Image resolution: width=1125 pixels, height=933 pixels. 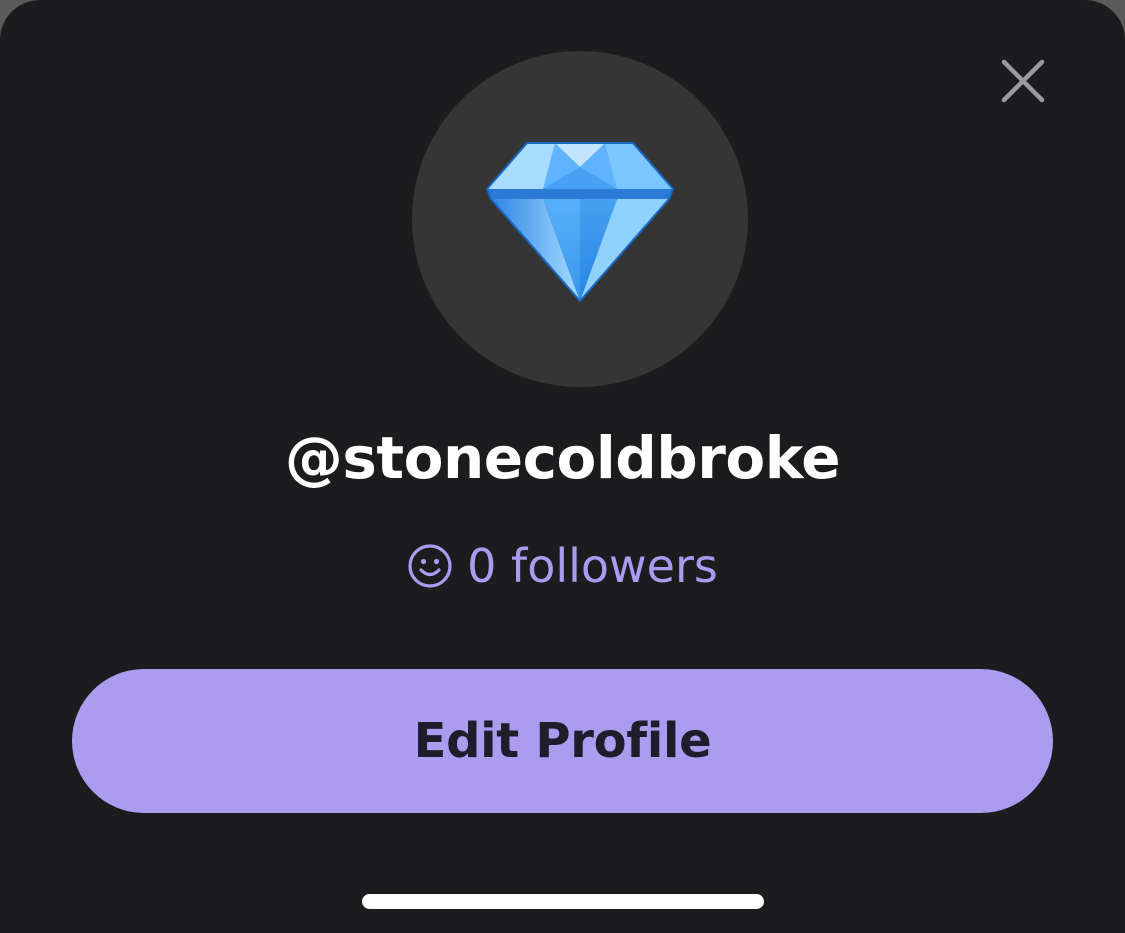 What do you see at coordinates (592, 566) in the screenshot?
I see `followers-label: 0 followers` at bounding box center [592, 566].